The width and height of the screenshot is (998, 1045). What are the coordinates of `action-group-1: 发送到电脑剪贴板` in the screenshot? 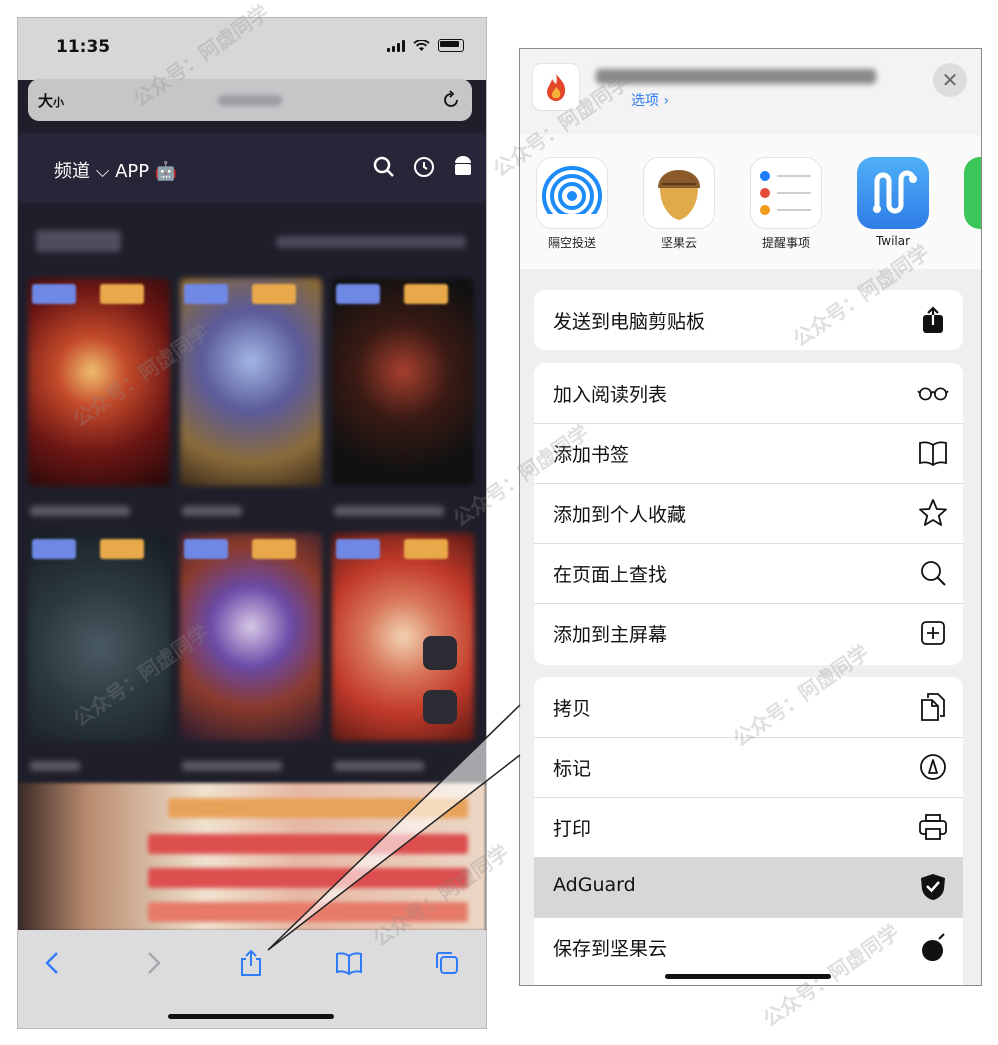 It's located at (748, 320).